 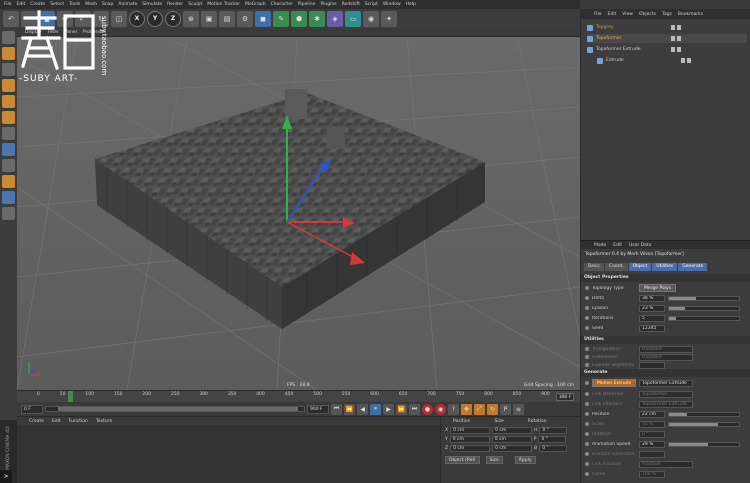 What do you see at coordinates (36, 421) in the screenshot?
I see `material-menu-create: Create` at bounding box center [36, 421].